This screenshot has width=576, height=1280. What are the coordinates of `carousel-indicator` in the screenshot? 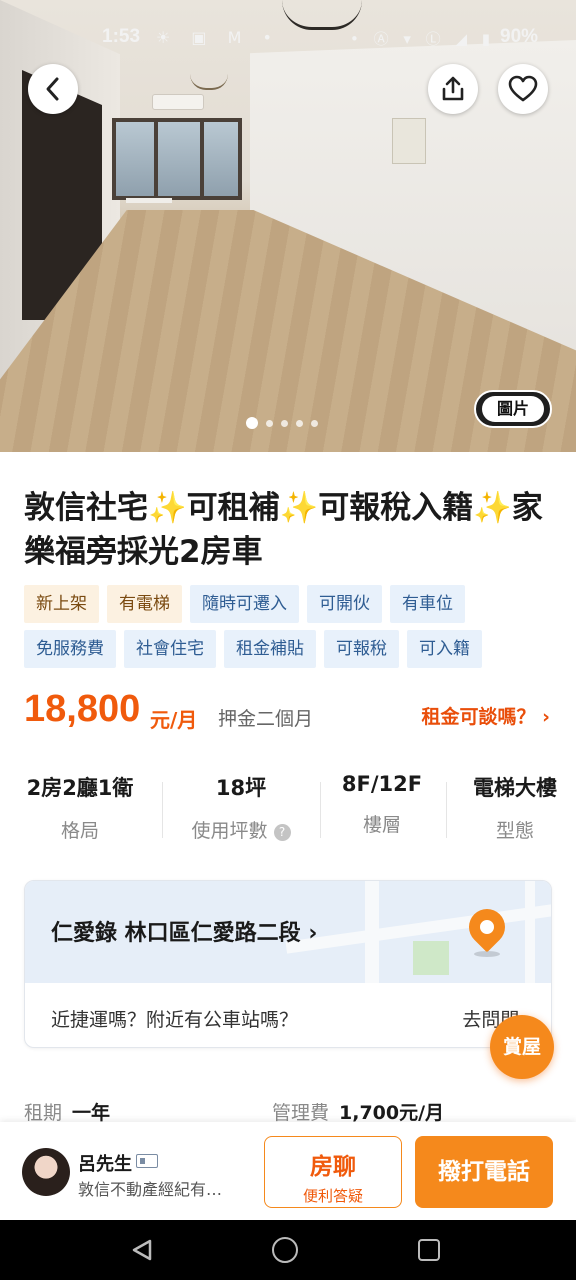 It's located at (282, 423).